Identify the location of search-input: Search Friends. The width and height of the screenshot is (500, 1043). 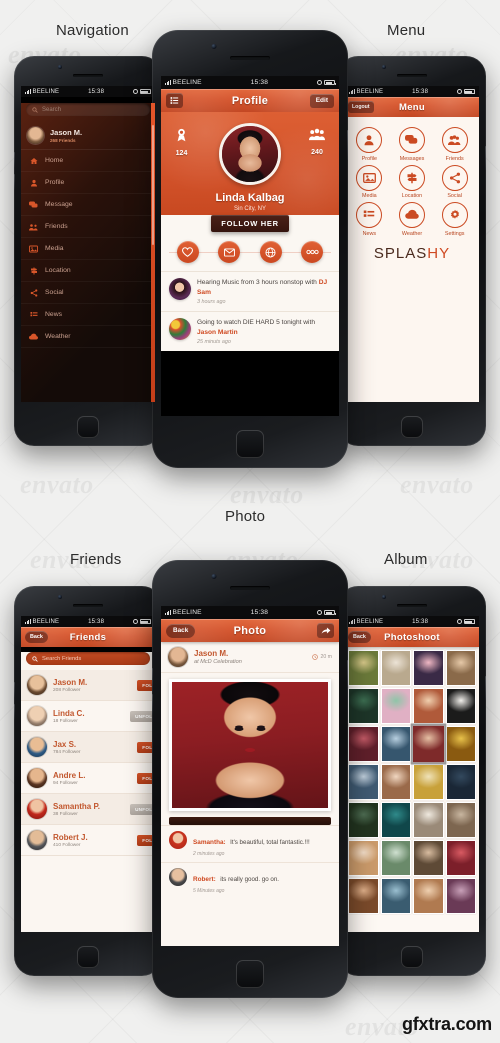
(88, 658).